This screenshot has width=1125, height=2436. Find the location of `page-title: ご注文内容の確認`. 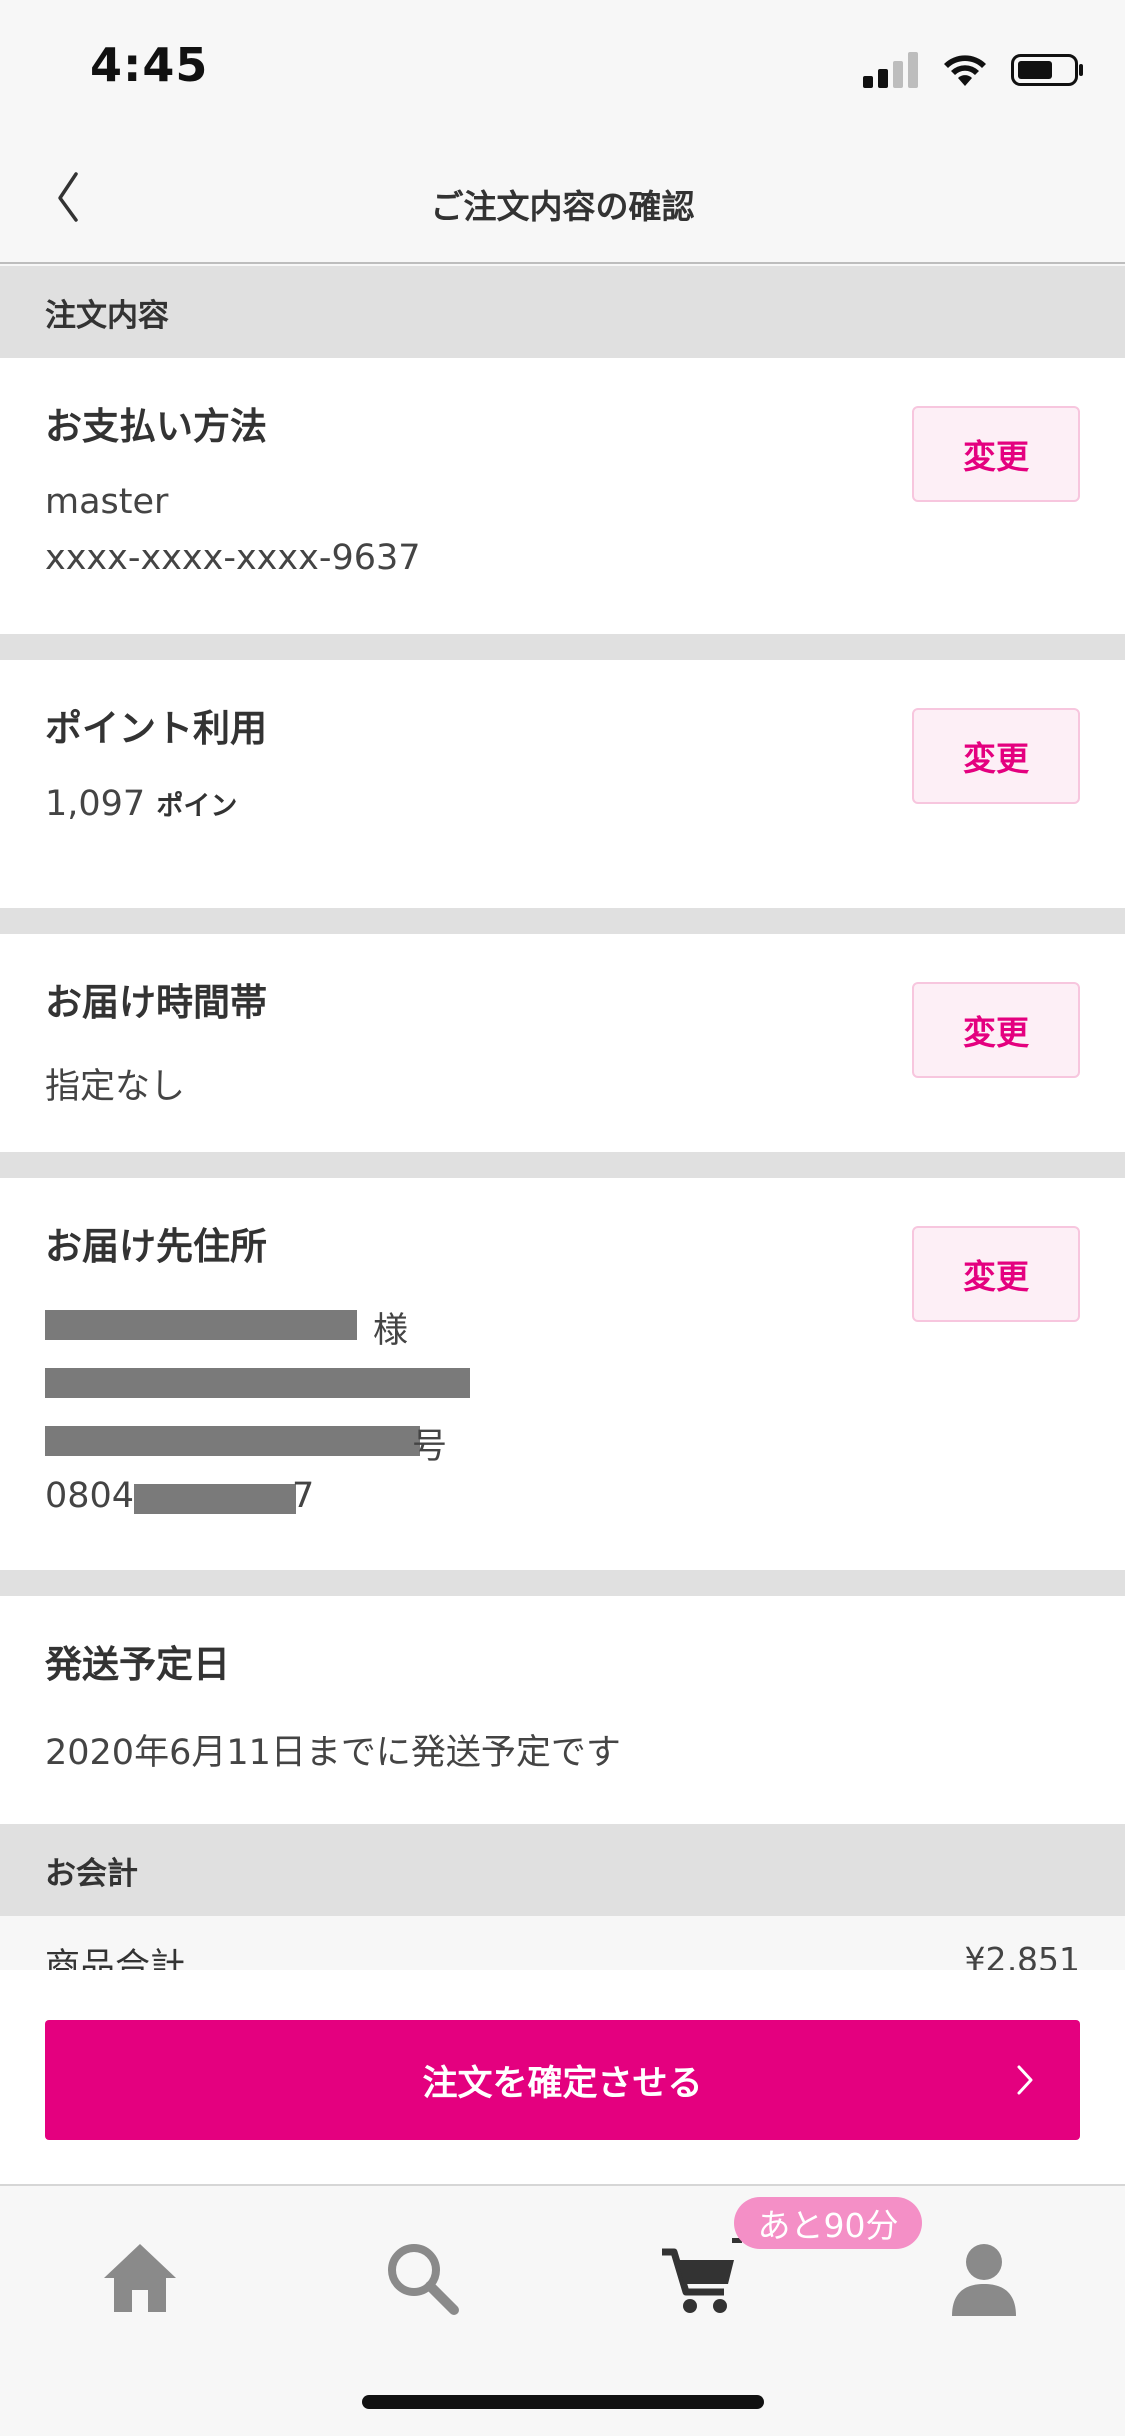

page-title: ご注文内容の確認 is located at coordinates (562, 206).